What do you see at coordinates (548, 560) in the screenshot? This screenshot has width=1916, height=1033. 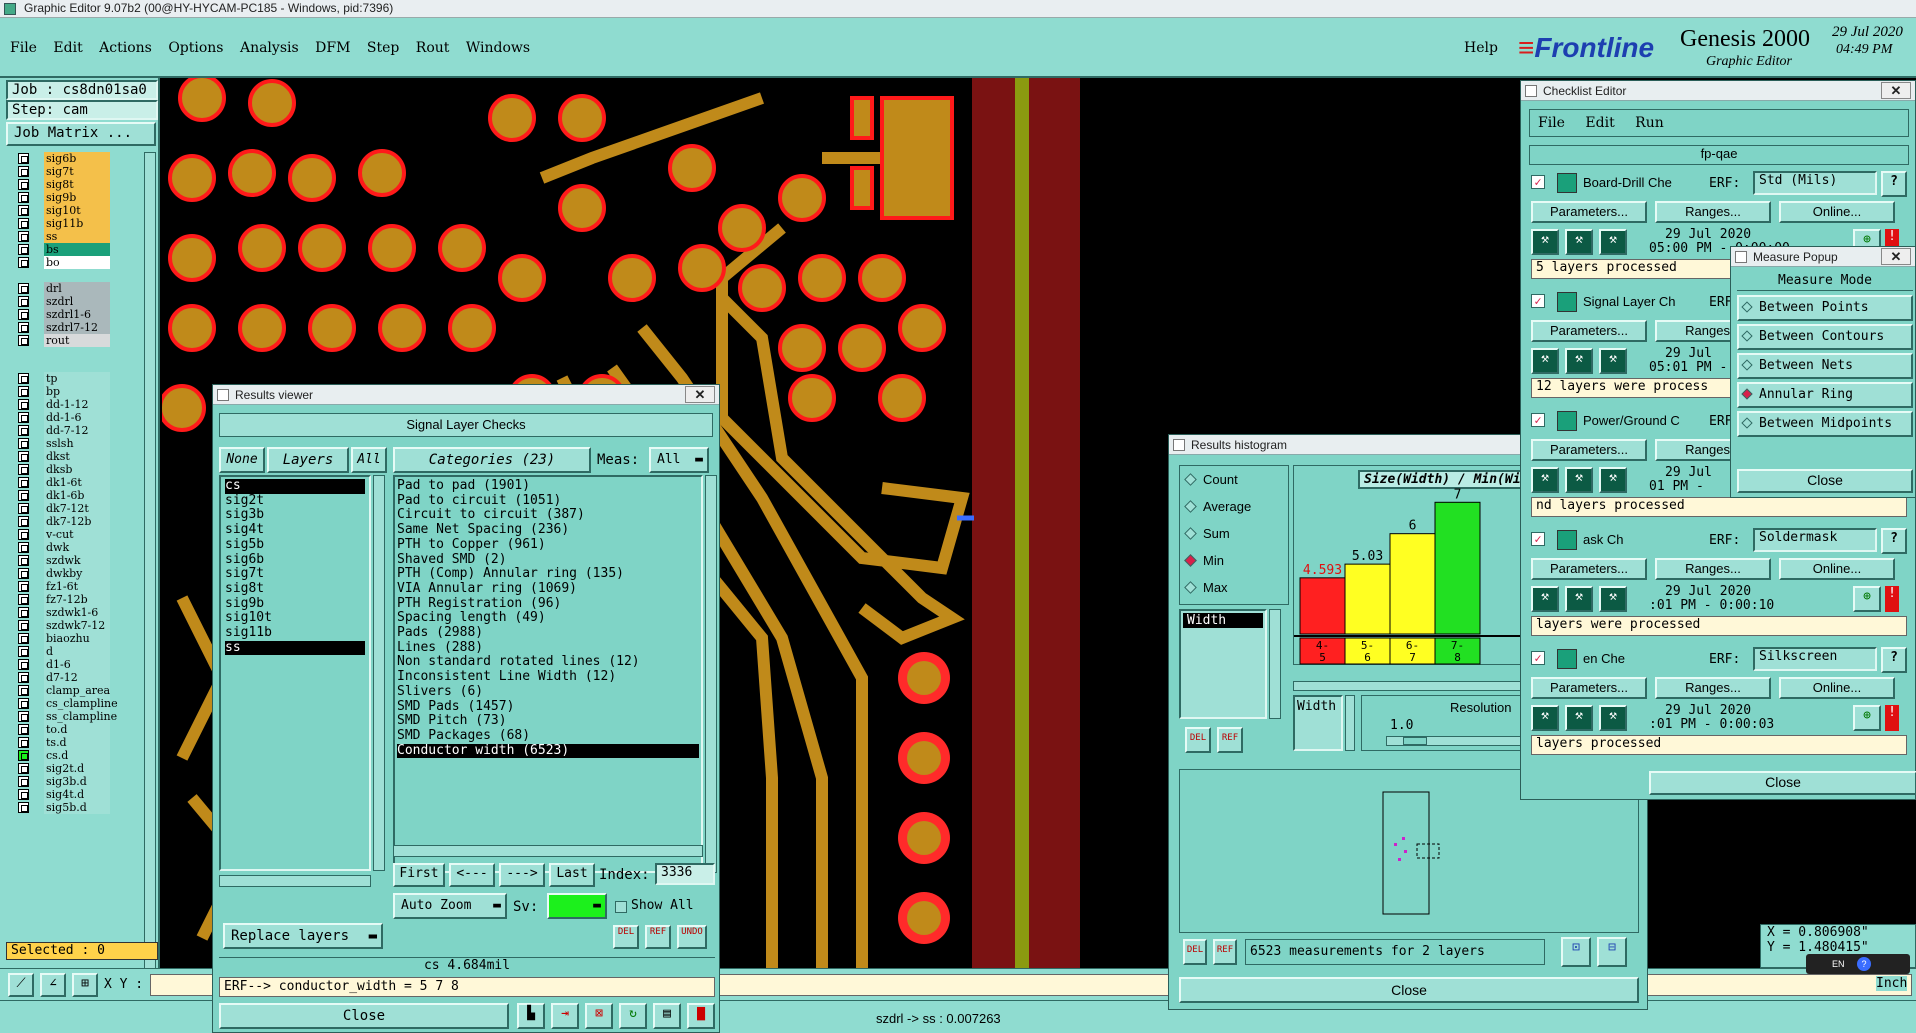 I see `rv-category-item: Shaved SMD (2)` at bounding box center [548, 560].